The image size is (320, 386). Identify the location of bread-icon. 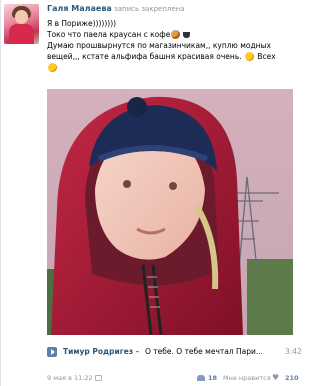
(176, 34).